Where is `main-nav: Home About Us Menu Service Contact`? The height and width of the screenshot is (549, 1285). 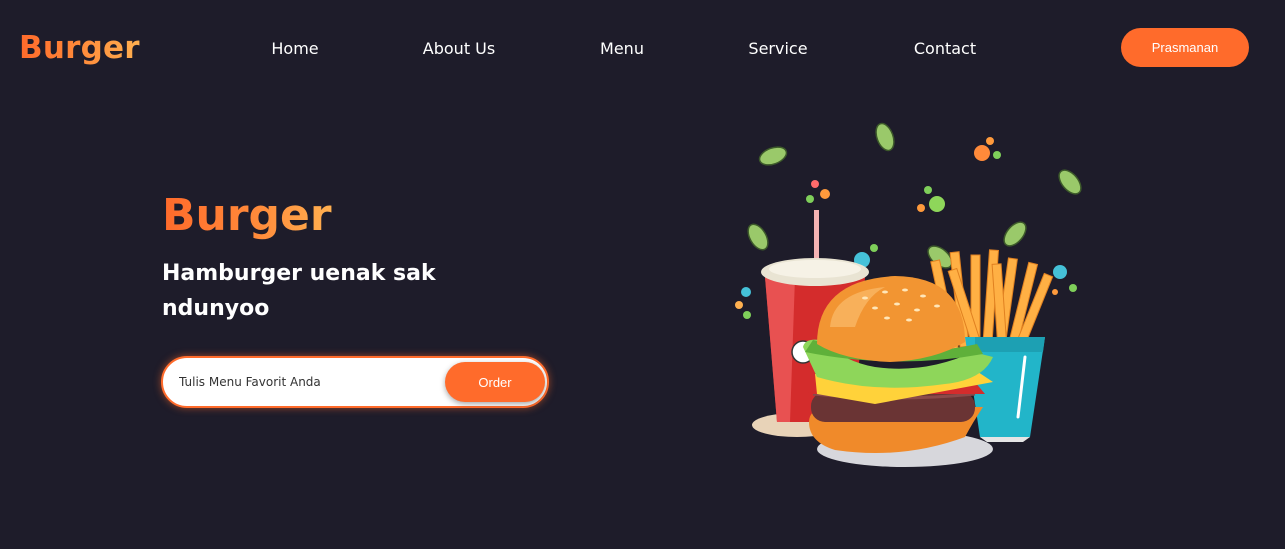 main-nav: Home About Us Menu Service Contact is located at coordinates (642, 50).